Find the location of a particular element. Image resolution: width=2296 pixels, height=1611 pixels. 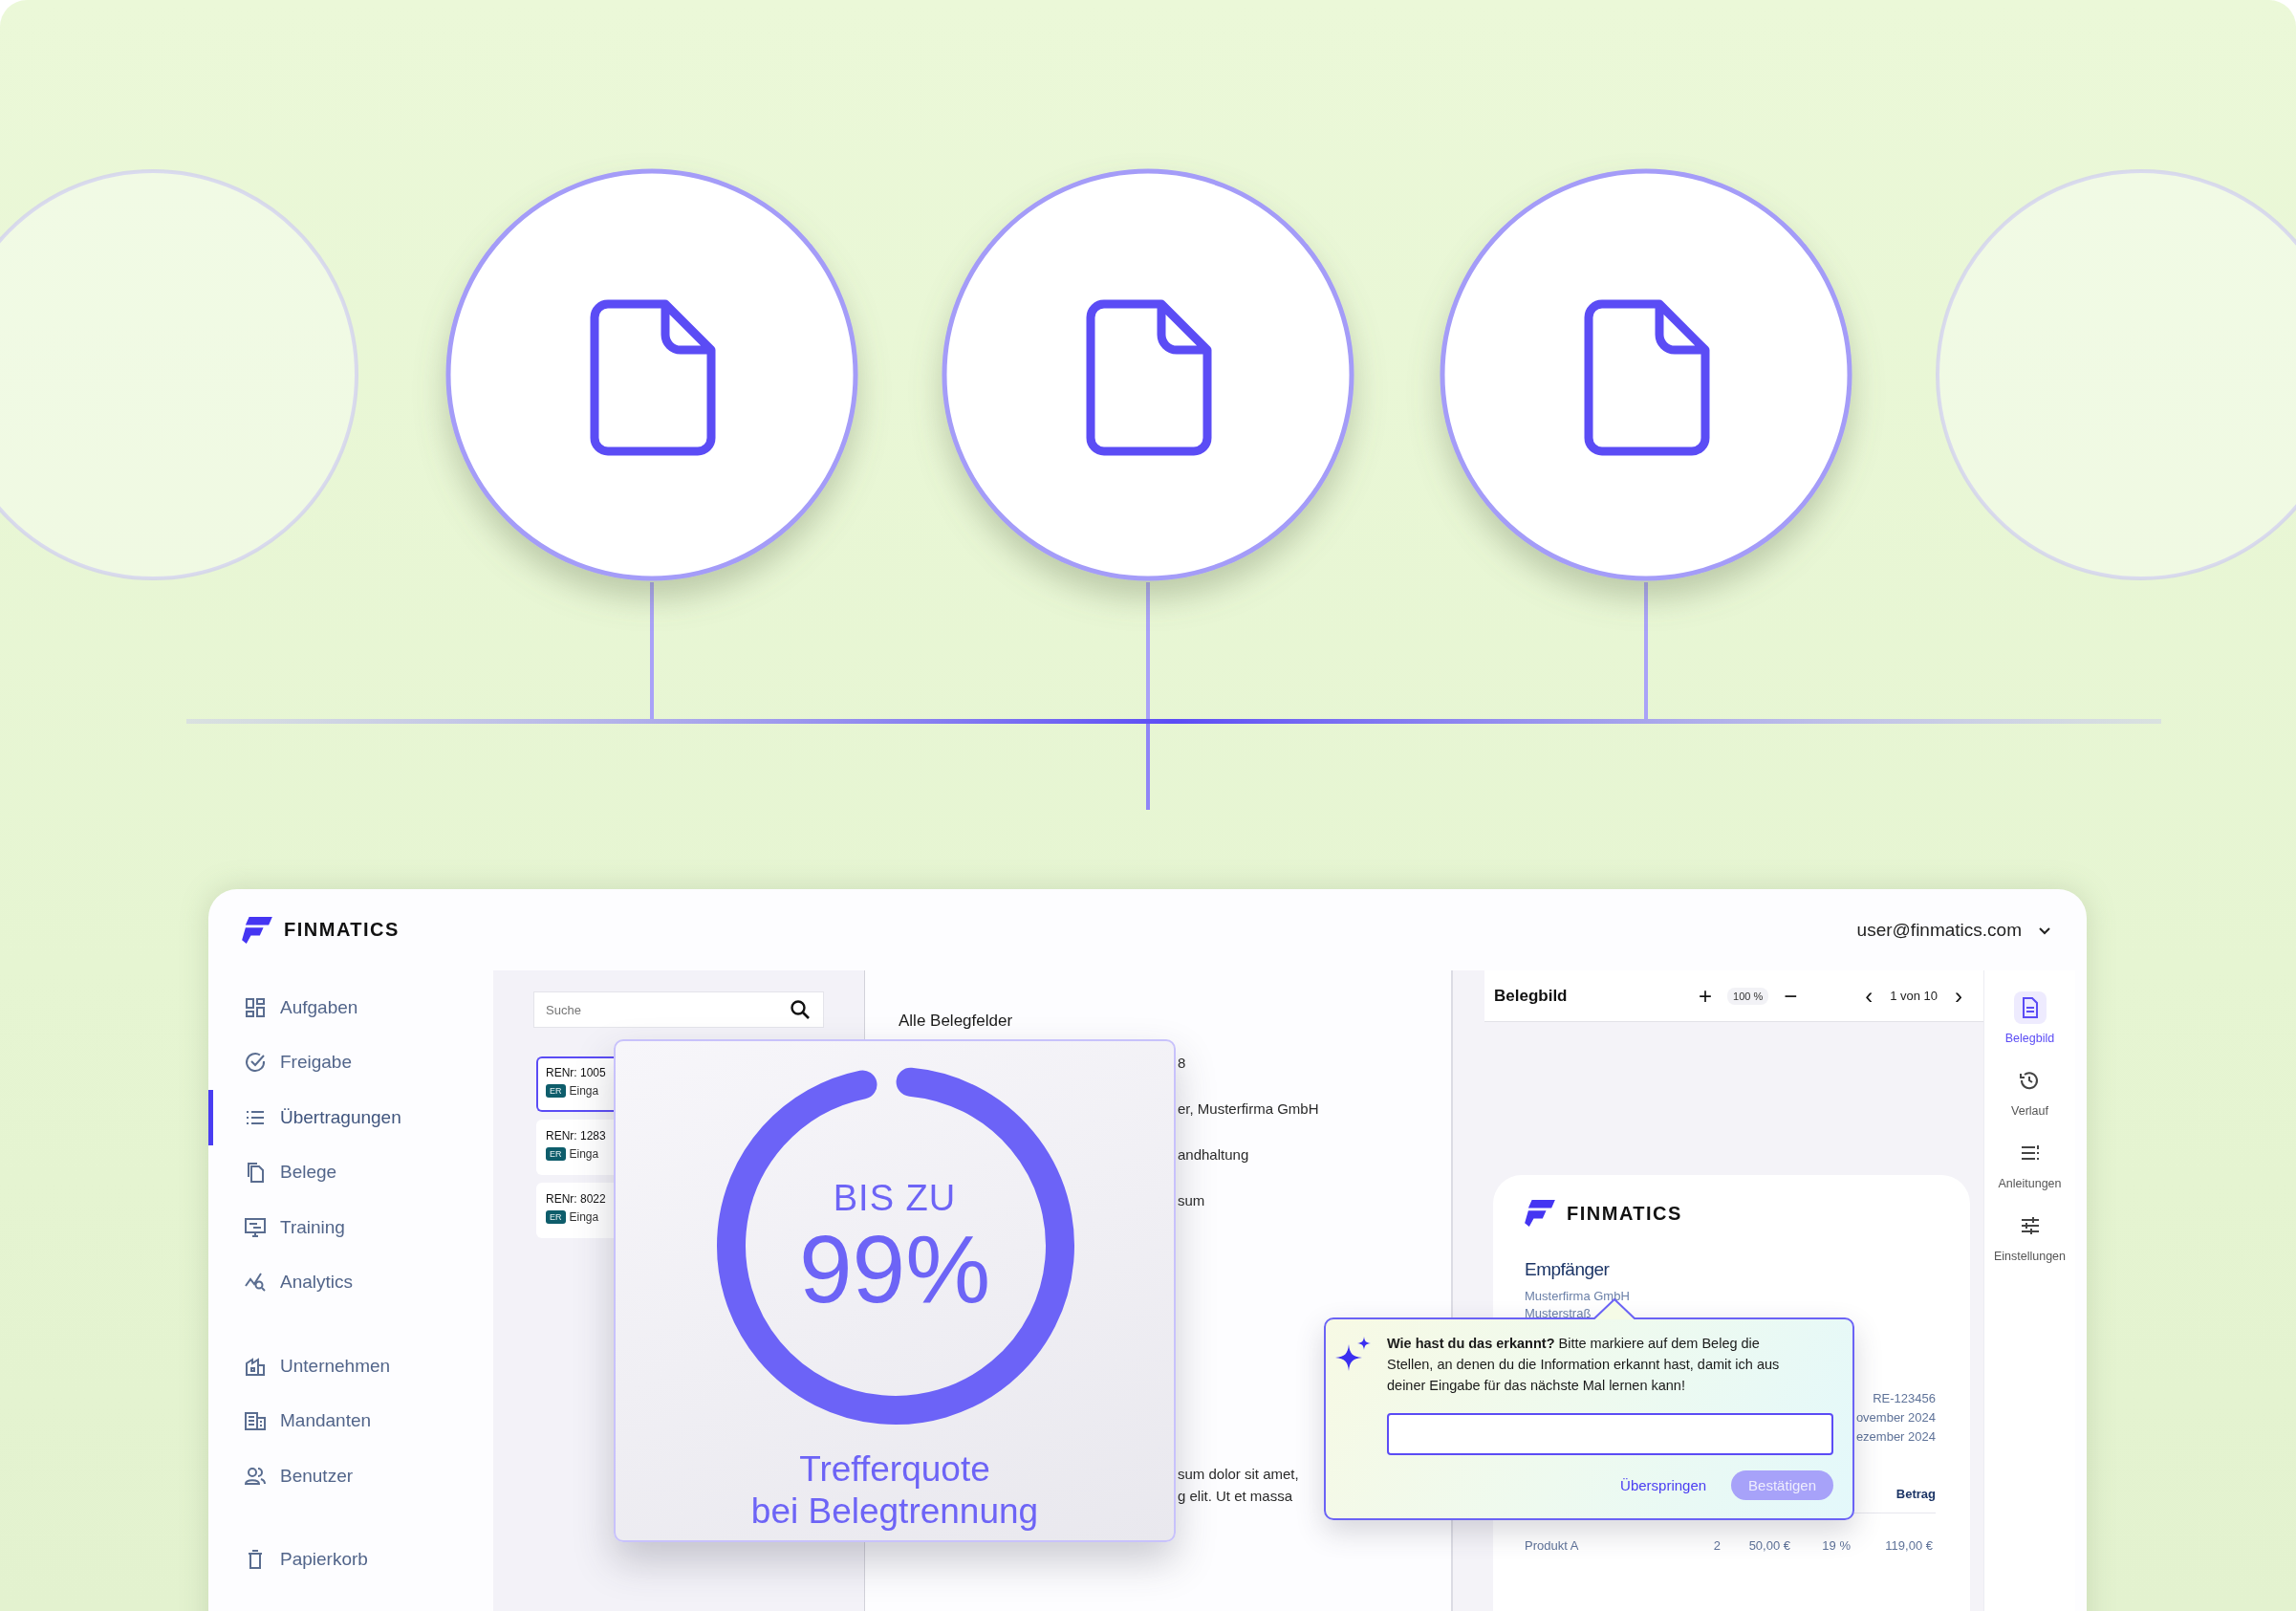

document-card: RENr: 1005 ER Einga is located at coordinates (575, 1084).